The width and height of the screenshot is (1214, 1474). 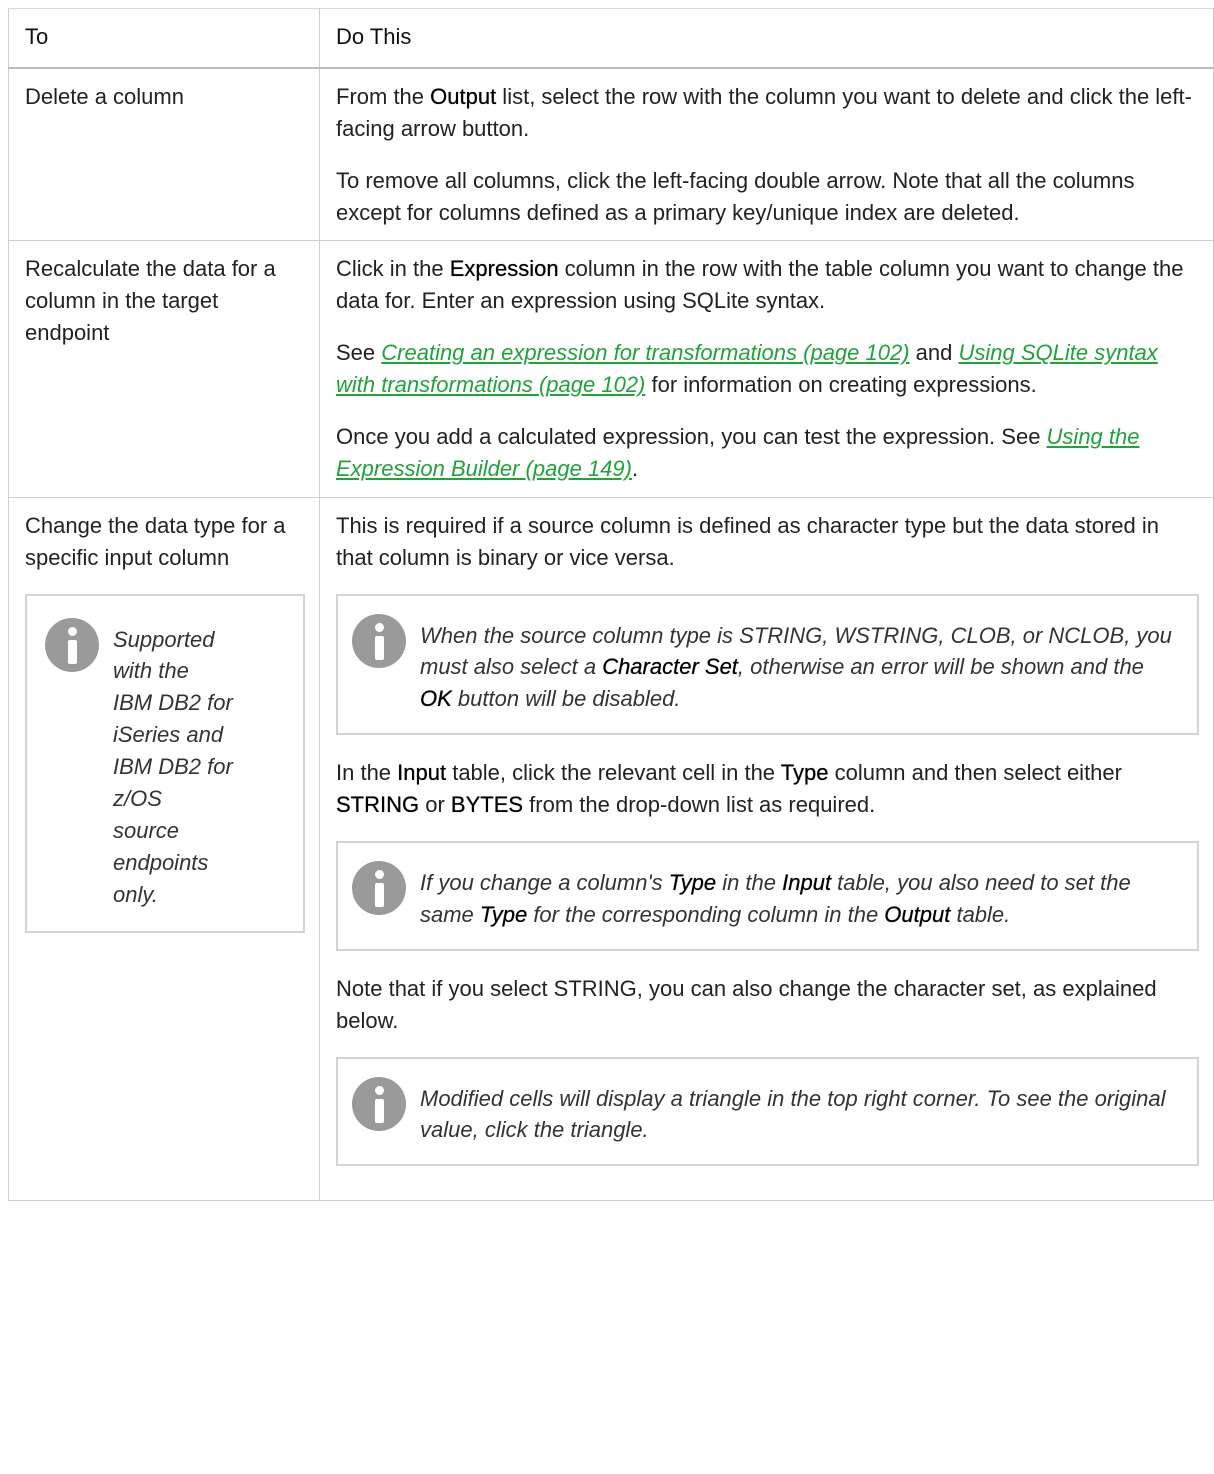 I want to click on row-action-delete-column: Delete a column, so click(x=164, y=154).